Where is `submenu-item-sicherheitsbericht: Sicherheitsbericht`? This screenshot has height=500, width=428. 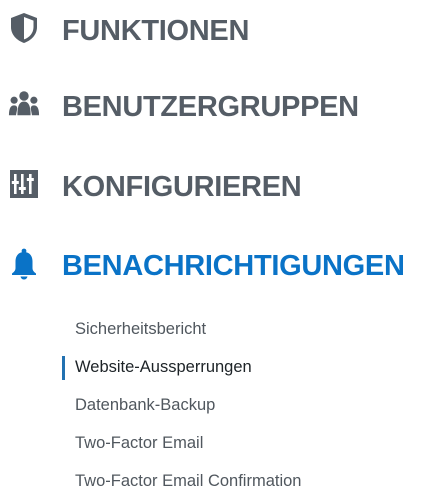 submenu-item-sicherheitsbericht: Sicherheitsbericht is located at coordinates (181, 329).